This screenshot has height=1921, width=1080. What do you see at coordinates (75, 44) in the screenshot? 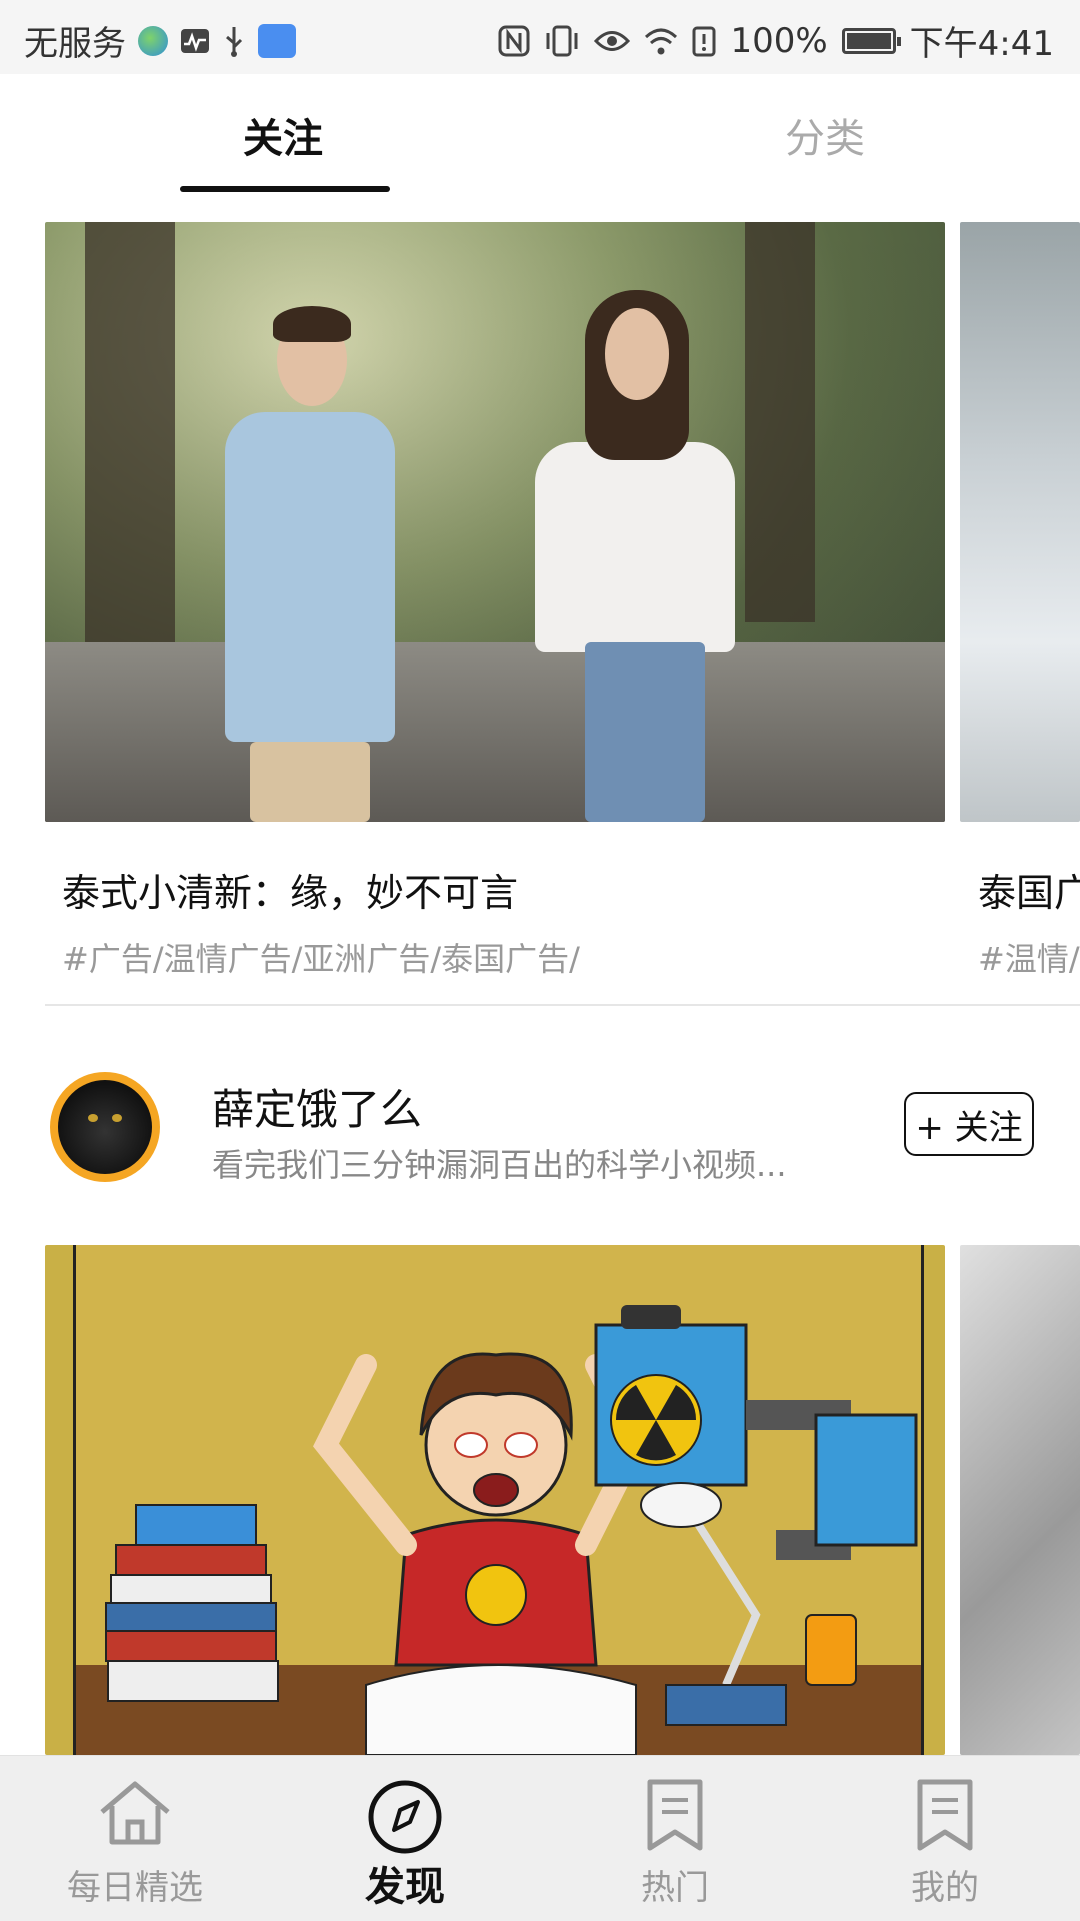
I see `carrier-label: 无服务` at bounding box center [75, 44].